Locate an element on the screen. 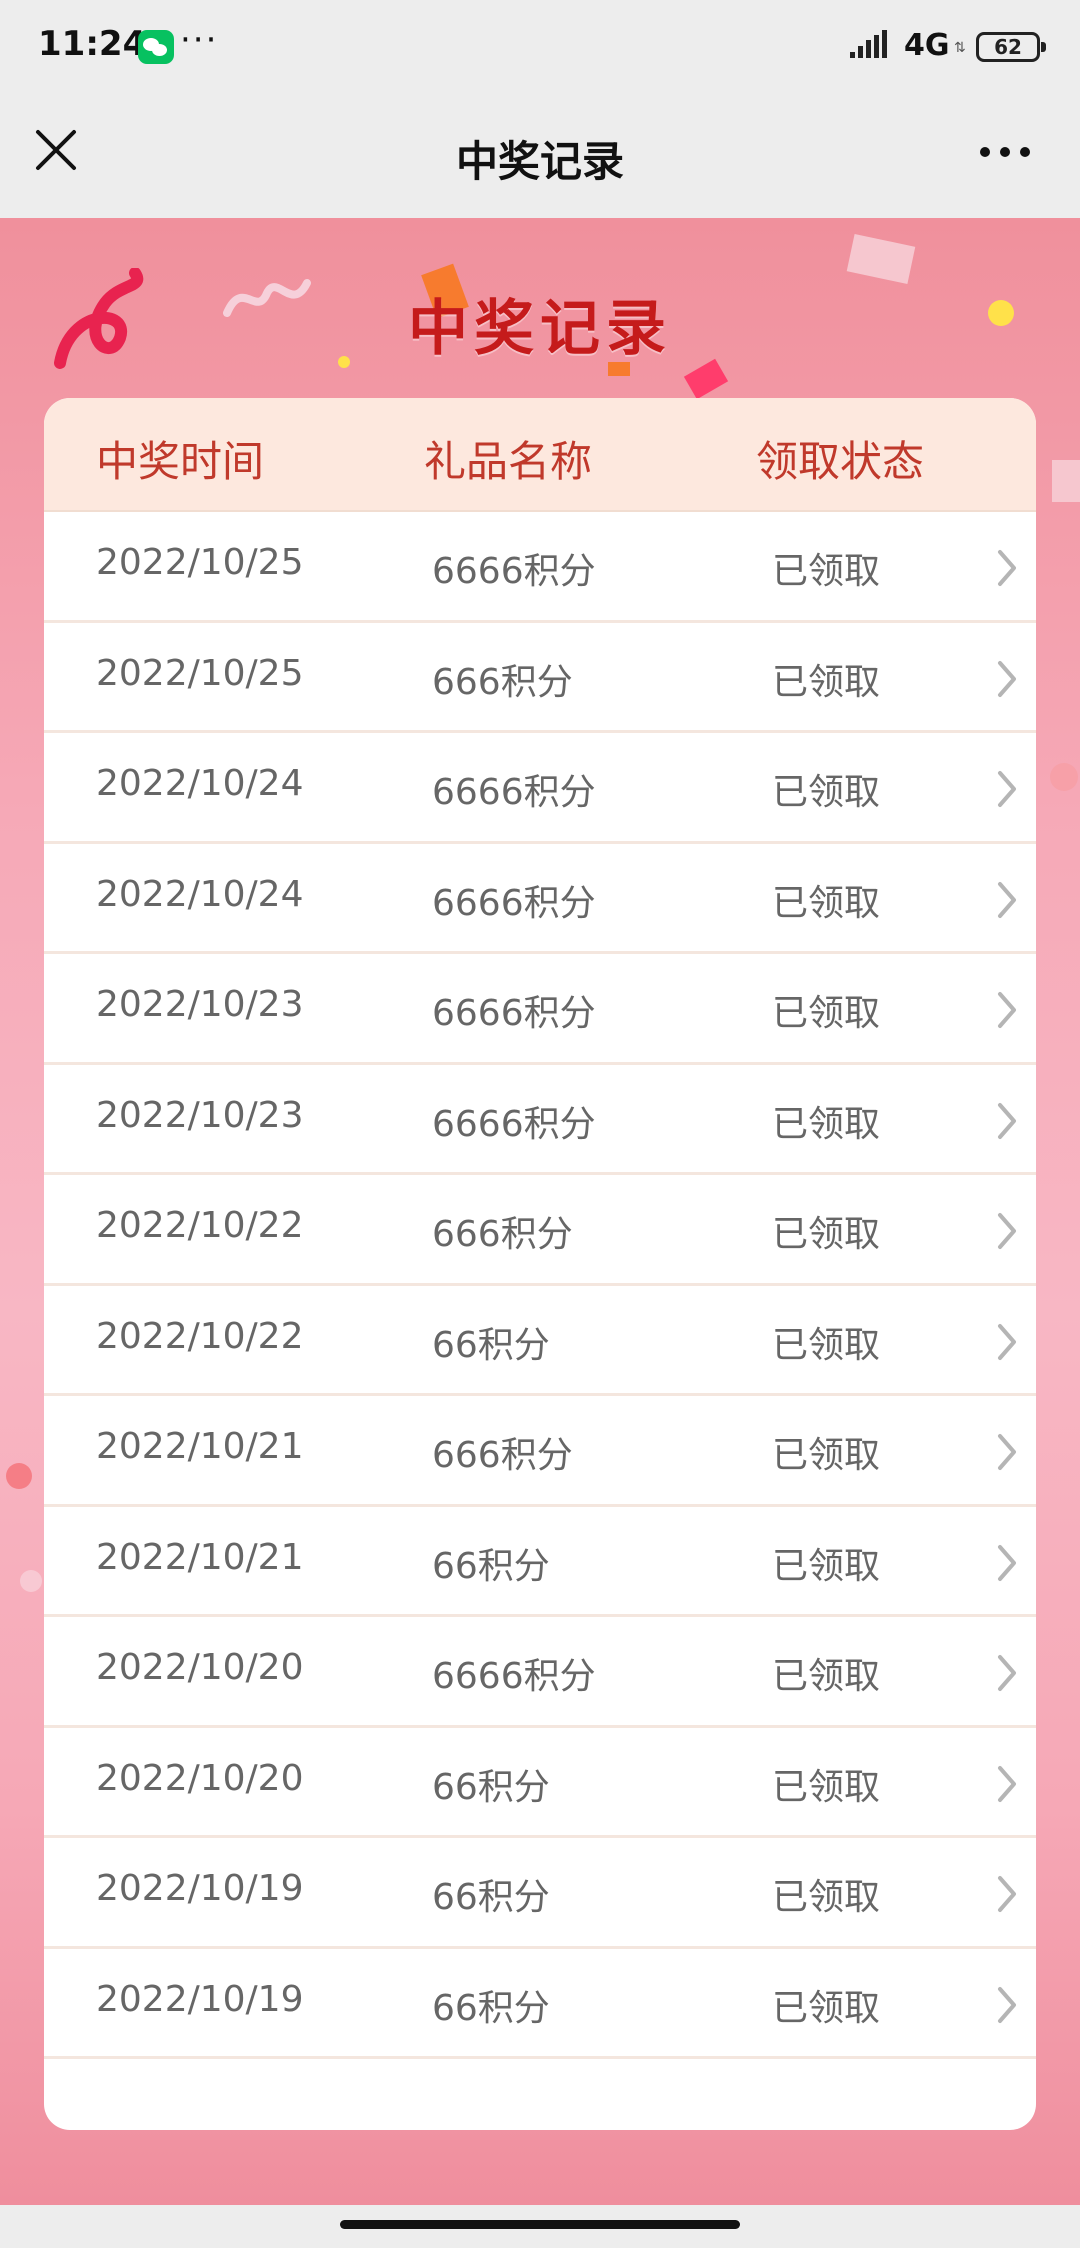  table-header: 中奖时间 礼品名称 领取状态 is located at coordinates (540, 455).